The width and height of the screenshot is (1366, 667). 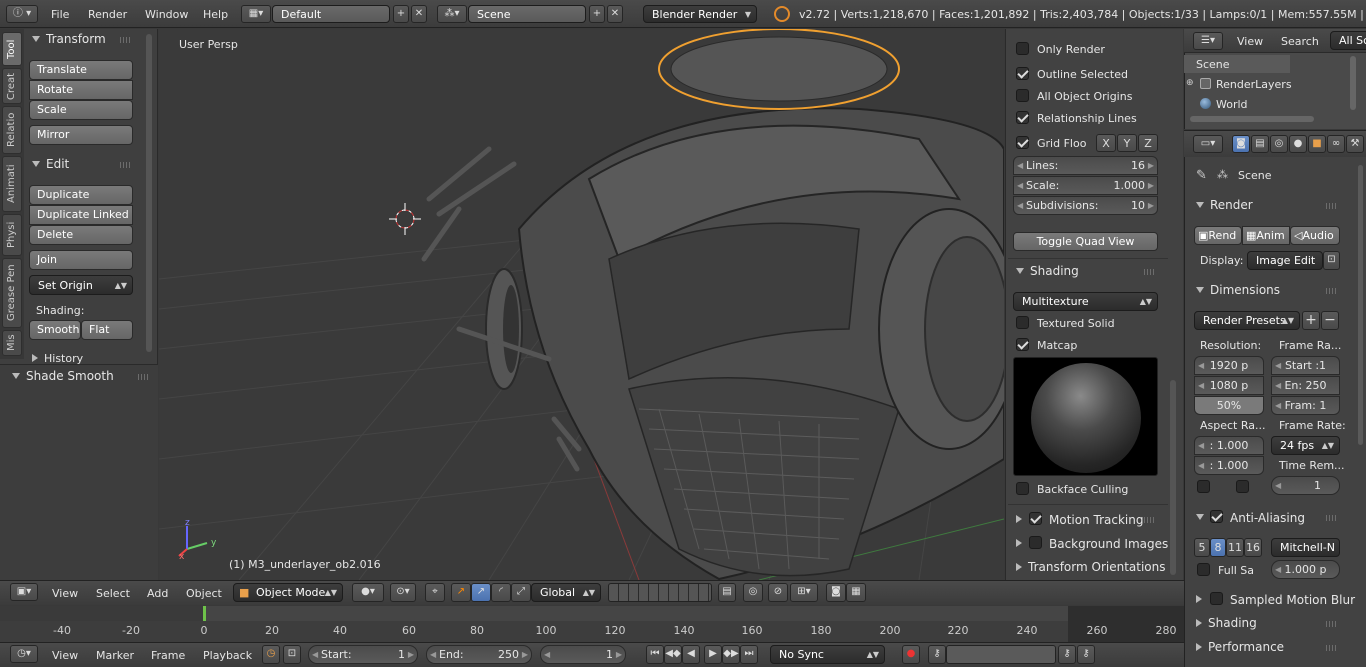 What do you see at coordinates (81, 285) in the screenshot?
I see `set-origin-select: Set Origin ▲▼` at bounding box center [81, 285].